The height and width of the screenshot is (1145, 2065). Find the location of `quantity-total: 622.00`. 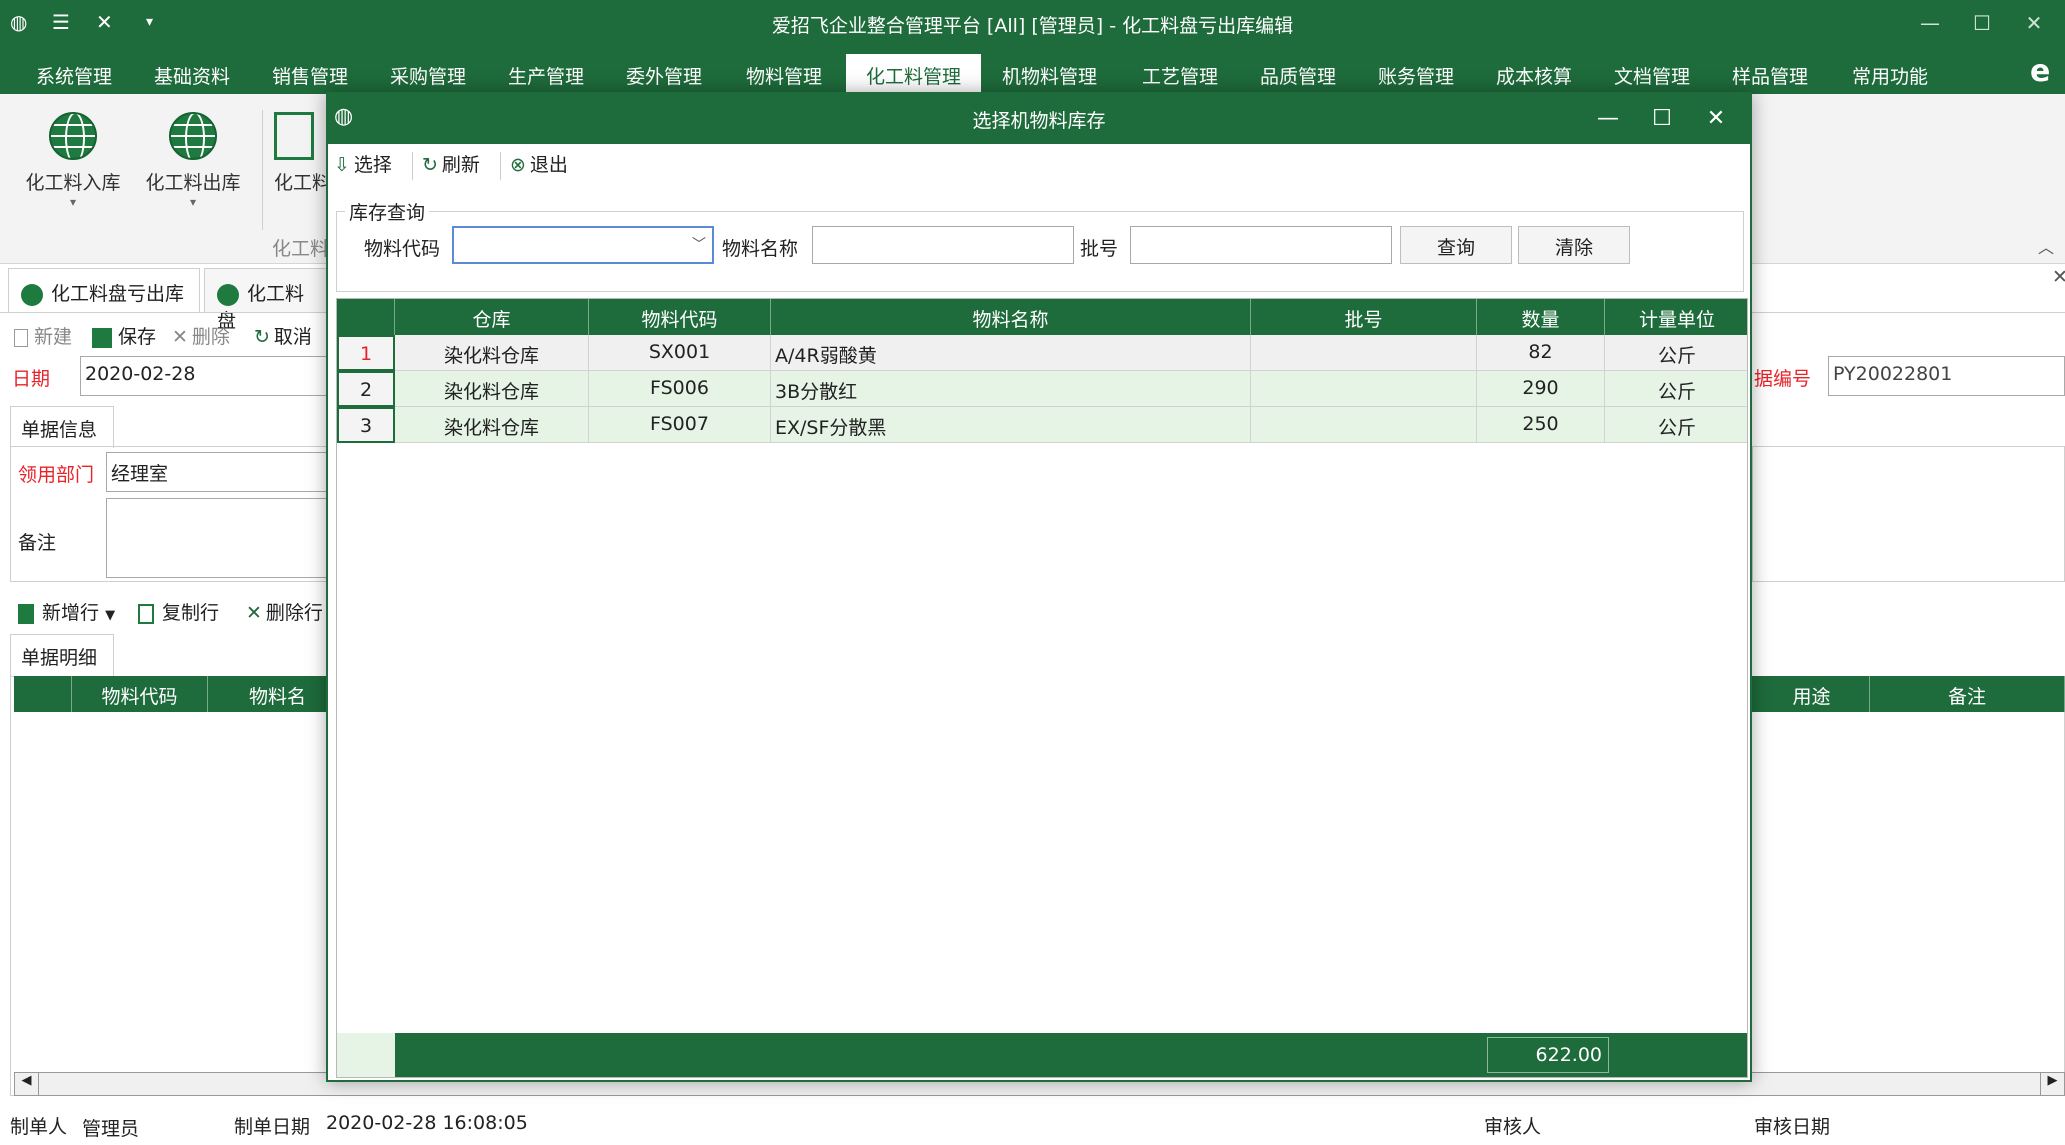

quantity-total: 622.00 is located at coordinates (1548, 1055).